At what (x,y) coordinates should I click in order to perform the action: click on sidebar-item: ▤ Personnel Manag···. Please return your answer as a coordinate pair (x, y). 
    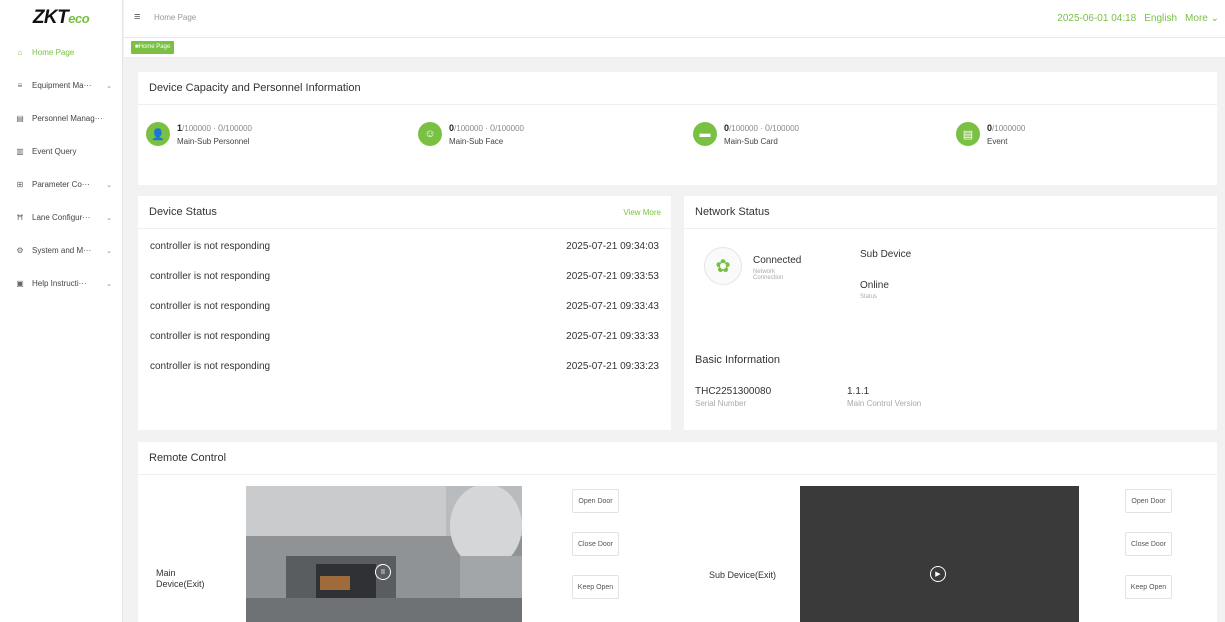
    Looking at the image, I should click on (61, 118).